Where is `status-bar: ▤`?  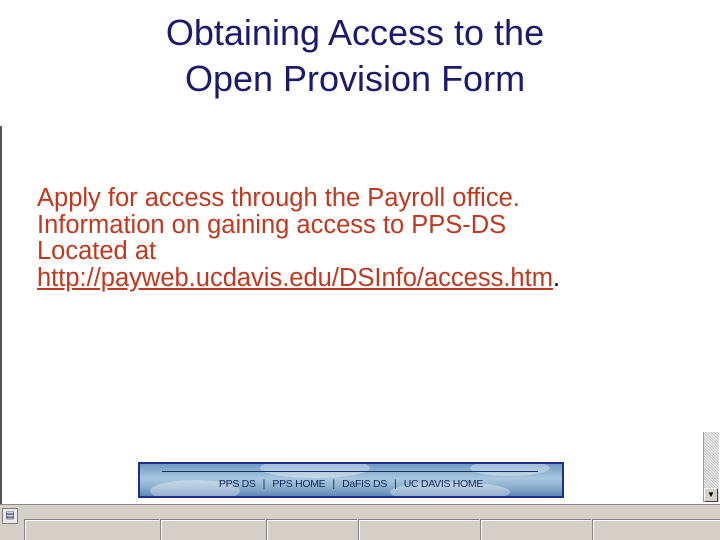 status-bar: ▤ is located at coordinates (360, 522).